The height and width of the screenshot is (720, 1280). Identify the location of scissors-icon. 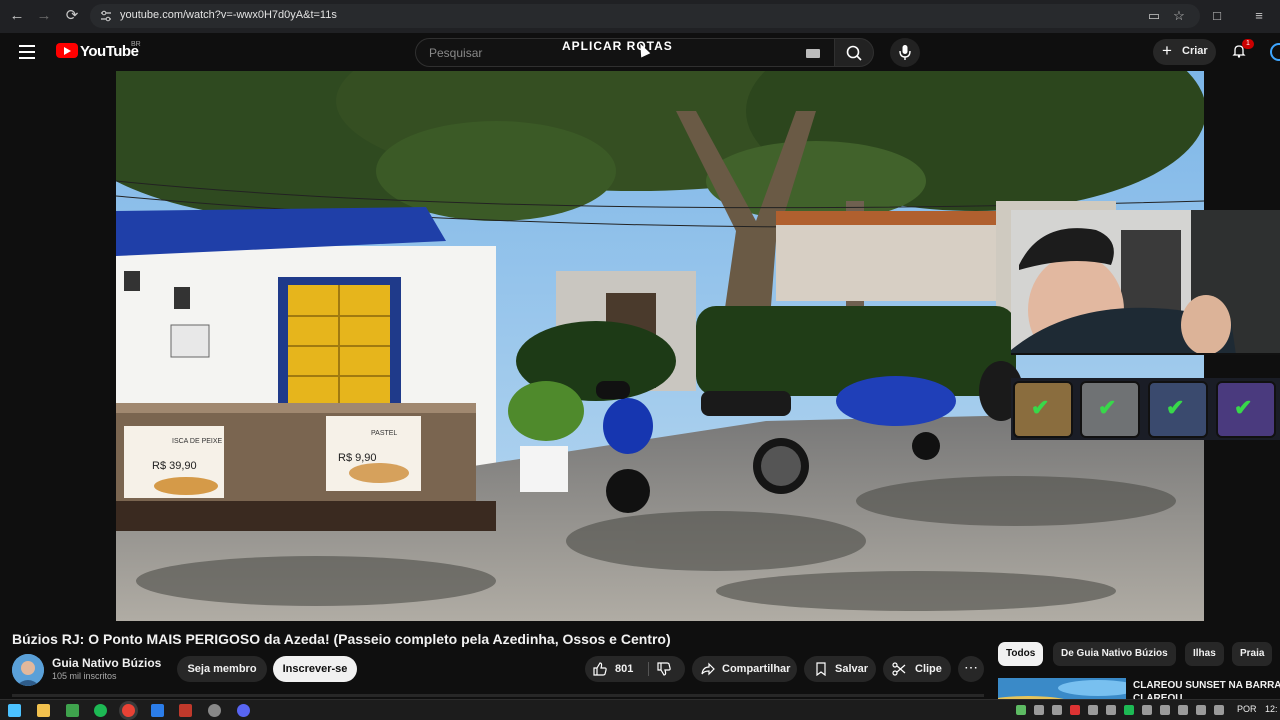
(899, 669).